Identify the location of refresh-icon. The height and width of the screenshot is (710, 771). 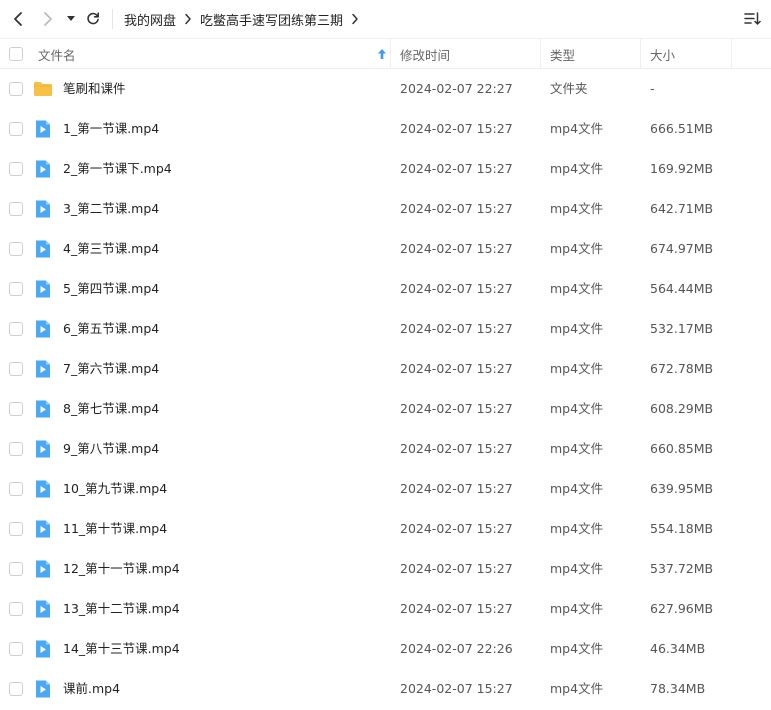
(93, 18).